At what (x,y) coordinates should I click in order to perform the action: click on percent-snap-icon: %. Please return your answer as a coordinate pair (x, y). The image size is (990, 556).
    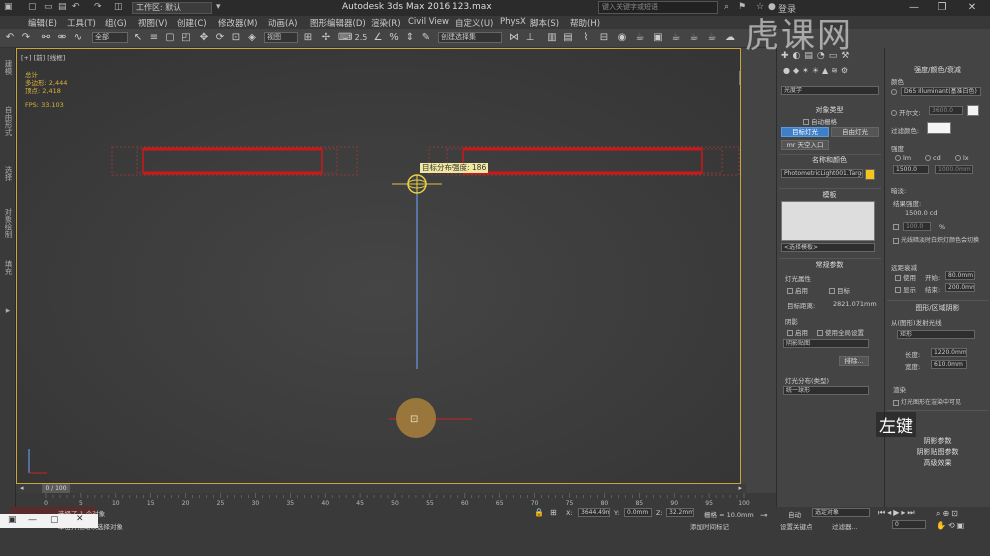
    Looking at the image, I should click on (394, 38).